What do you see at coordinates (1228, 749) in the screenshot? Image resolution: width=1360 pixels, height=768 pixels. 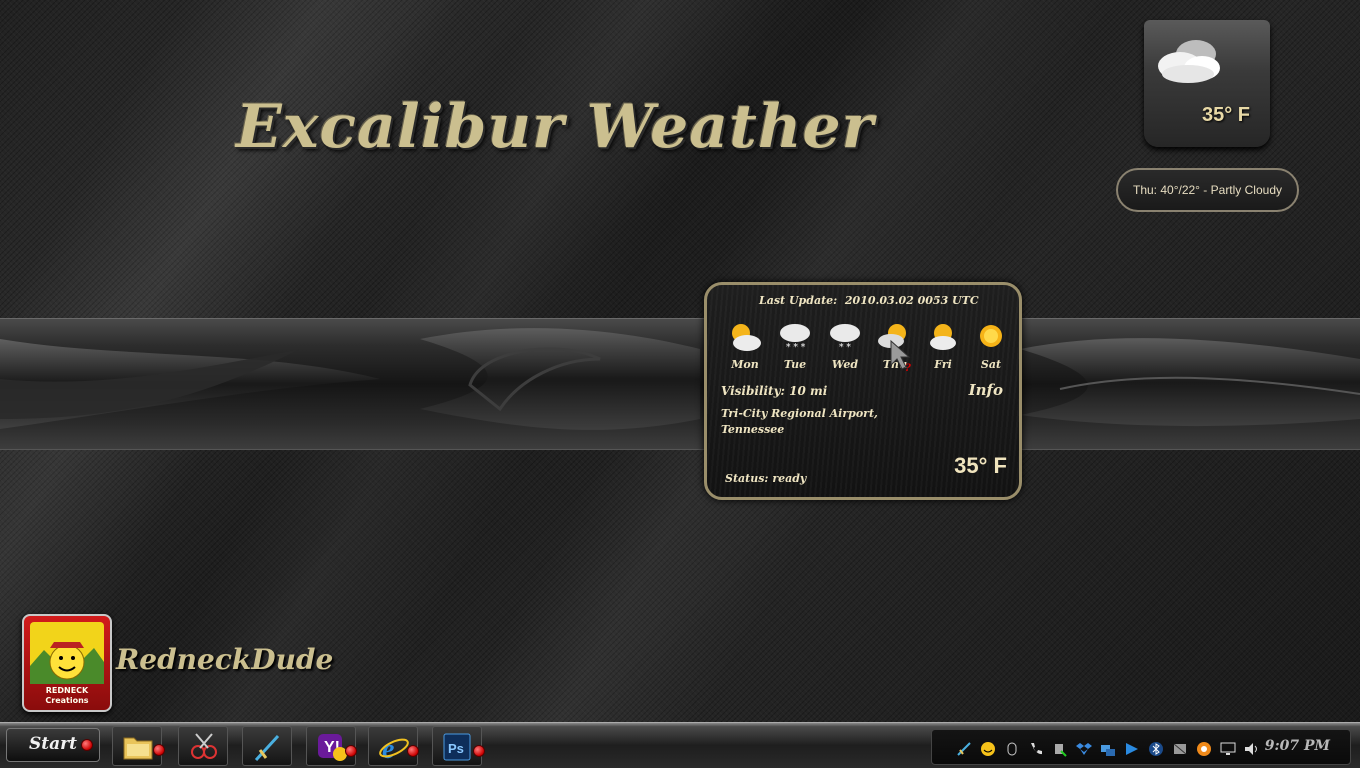 I see `display-icon` at bounding box center [1228, 749].